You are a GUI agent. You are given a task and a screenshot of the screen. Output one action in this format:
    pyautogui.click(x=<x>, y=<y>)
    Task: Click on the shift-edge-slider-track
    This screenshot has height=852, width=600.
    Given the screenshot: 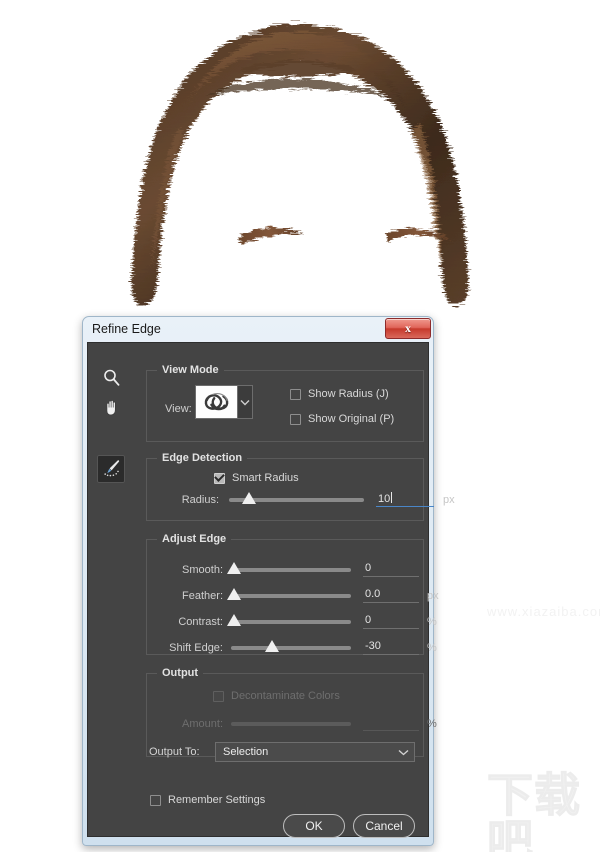 What is the action you would take?
    pyautogui.click(x=291, y=648)
    